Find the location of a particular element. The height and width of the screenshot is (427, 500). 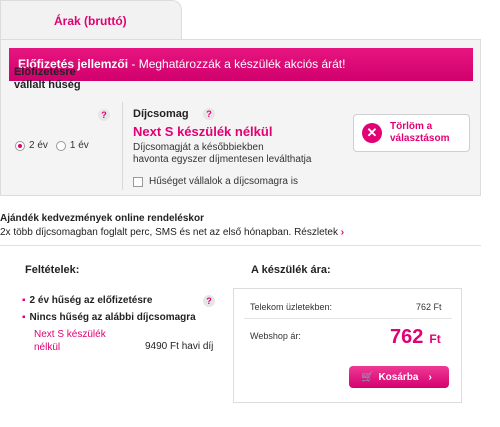

store-price-value: 762 Ft is located at coordinates (429, 307).